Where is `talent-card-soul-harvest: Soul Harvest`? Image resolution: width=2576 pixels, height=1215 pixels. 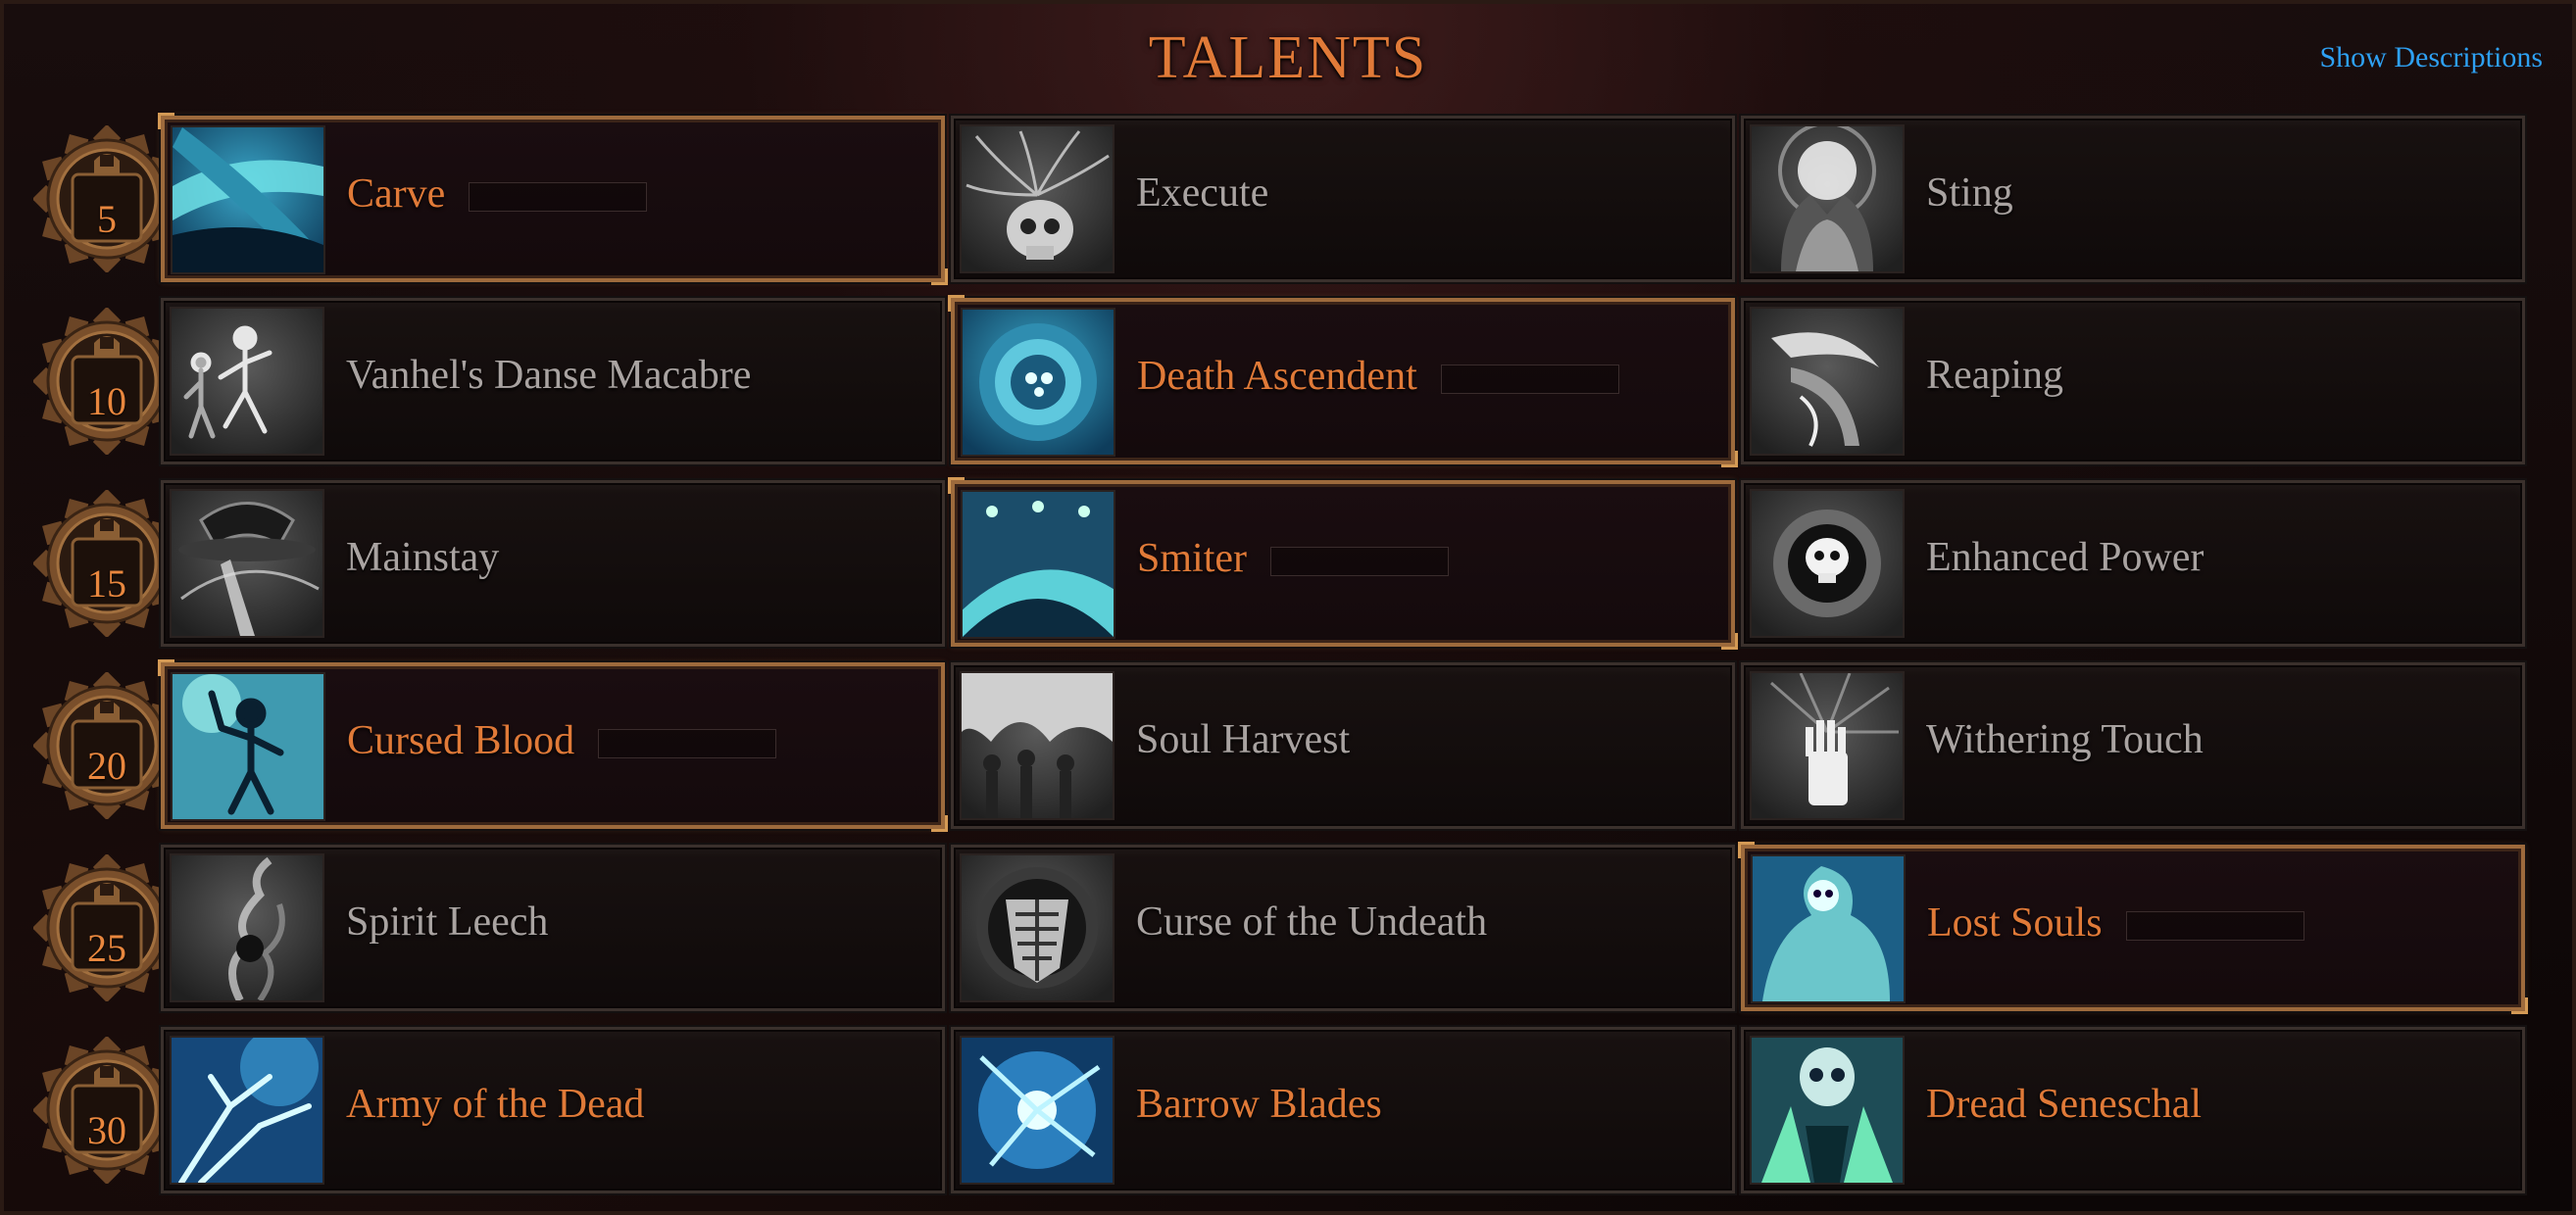 talent-card-soul-harvest: Soul Harvest is located at coordinates (1343, 745).